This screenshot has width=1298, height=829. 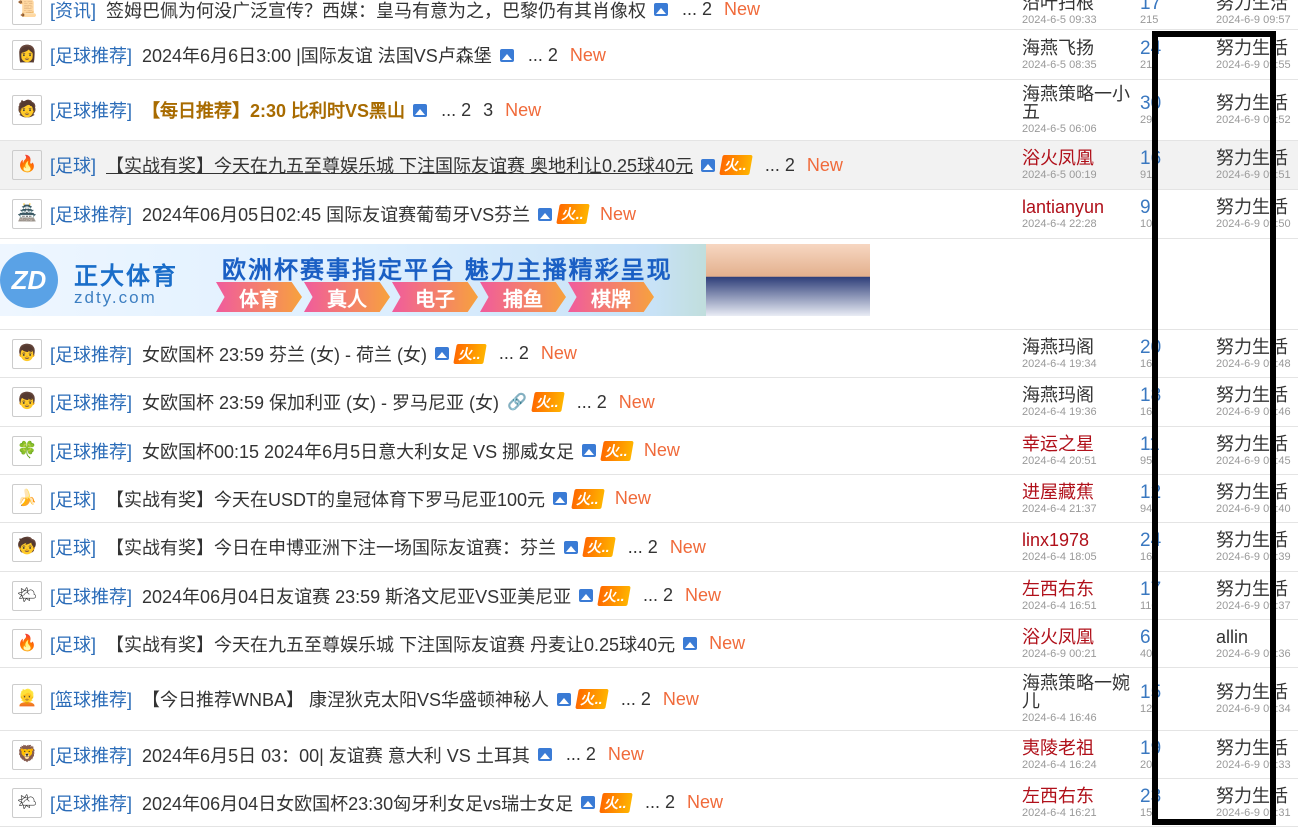 What do you see at coordinates (1253, 654) in the screenshot?
I see `last-post-time: 2024-6-9 09:36` at bounding box center [1253, 654].